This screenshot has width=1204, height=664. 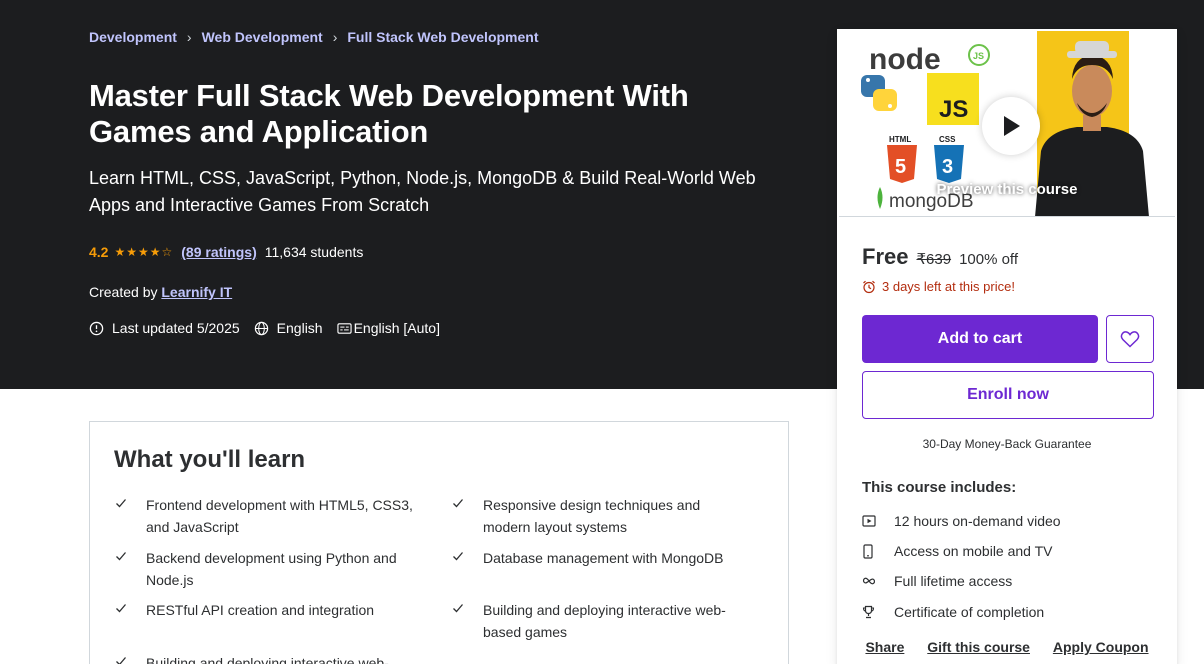 What do you see at coordinates (878, 521) in the screenshot?
I see `video-icon` at bounding box center [878, 521].